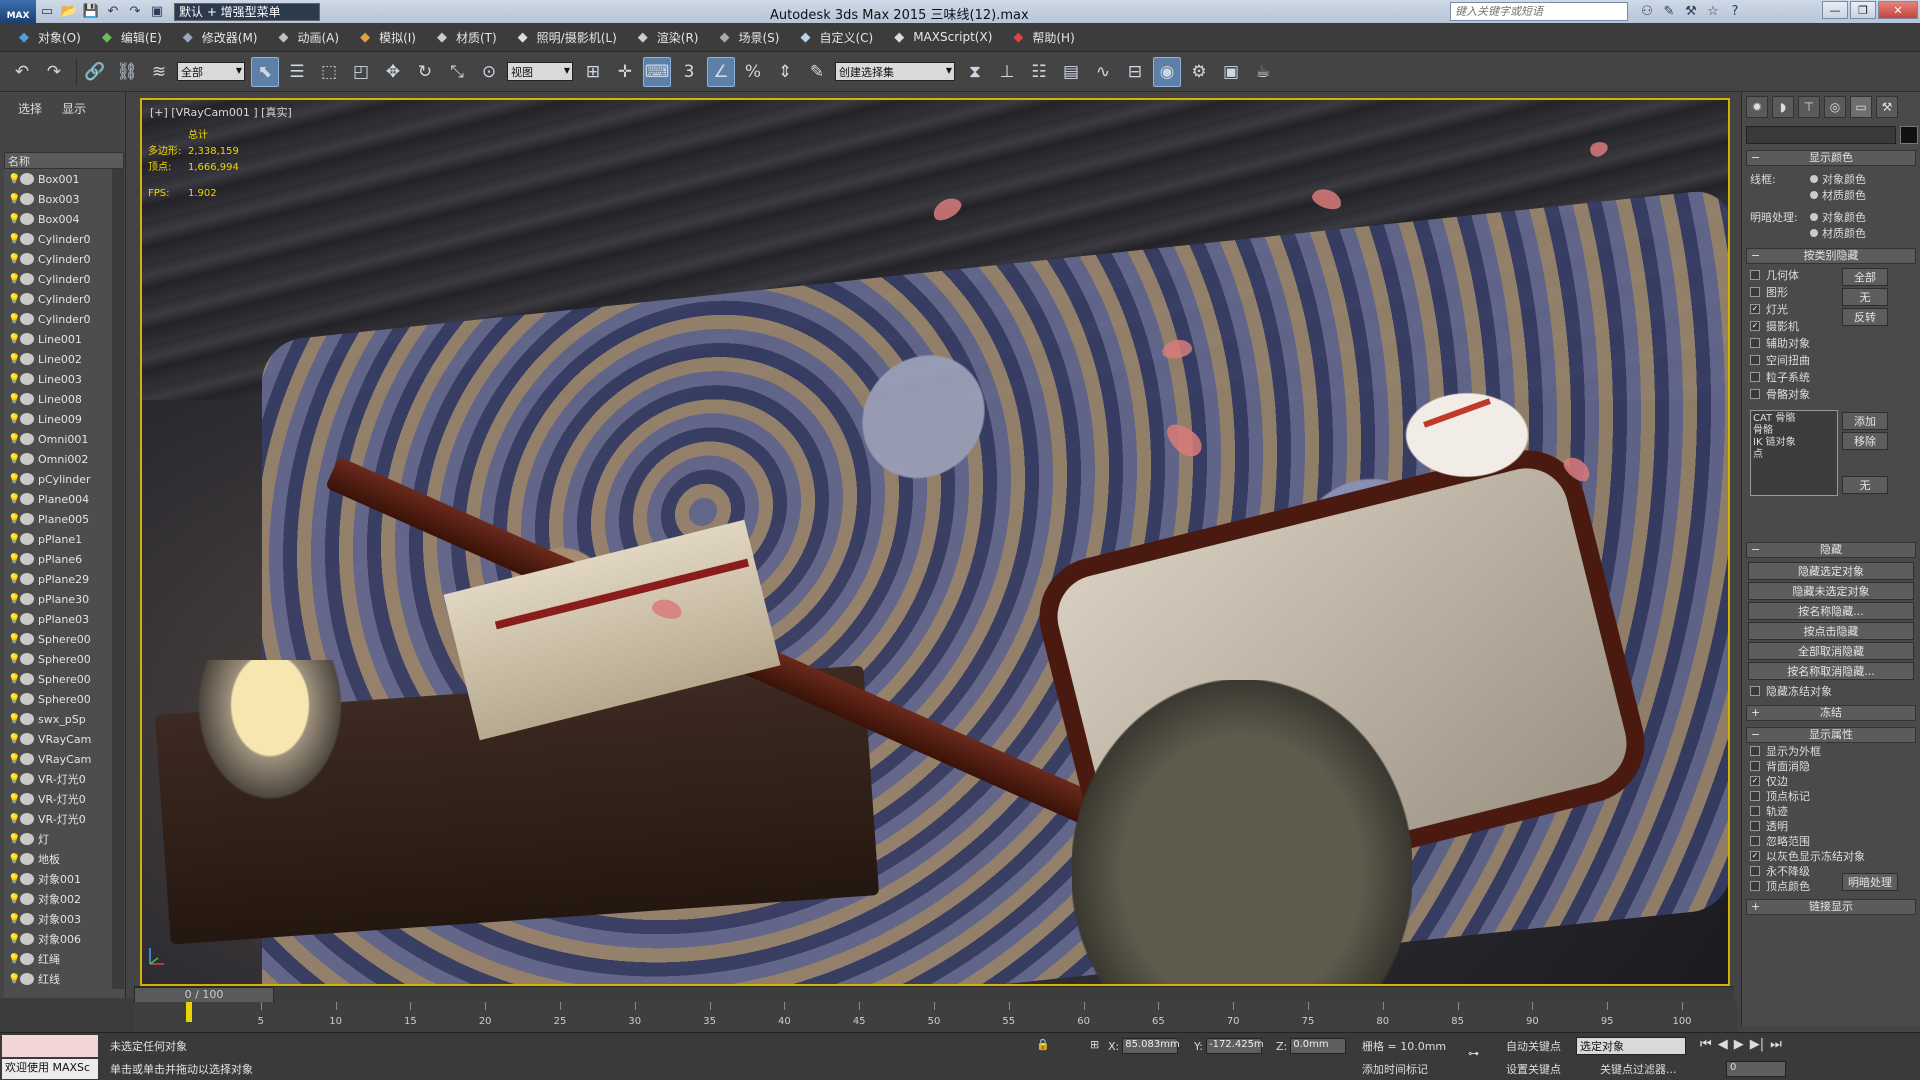  I want to click on menu-item: ◆ 编辑(E), so click(129, 37).